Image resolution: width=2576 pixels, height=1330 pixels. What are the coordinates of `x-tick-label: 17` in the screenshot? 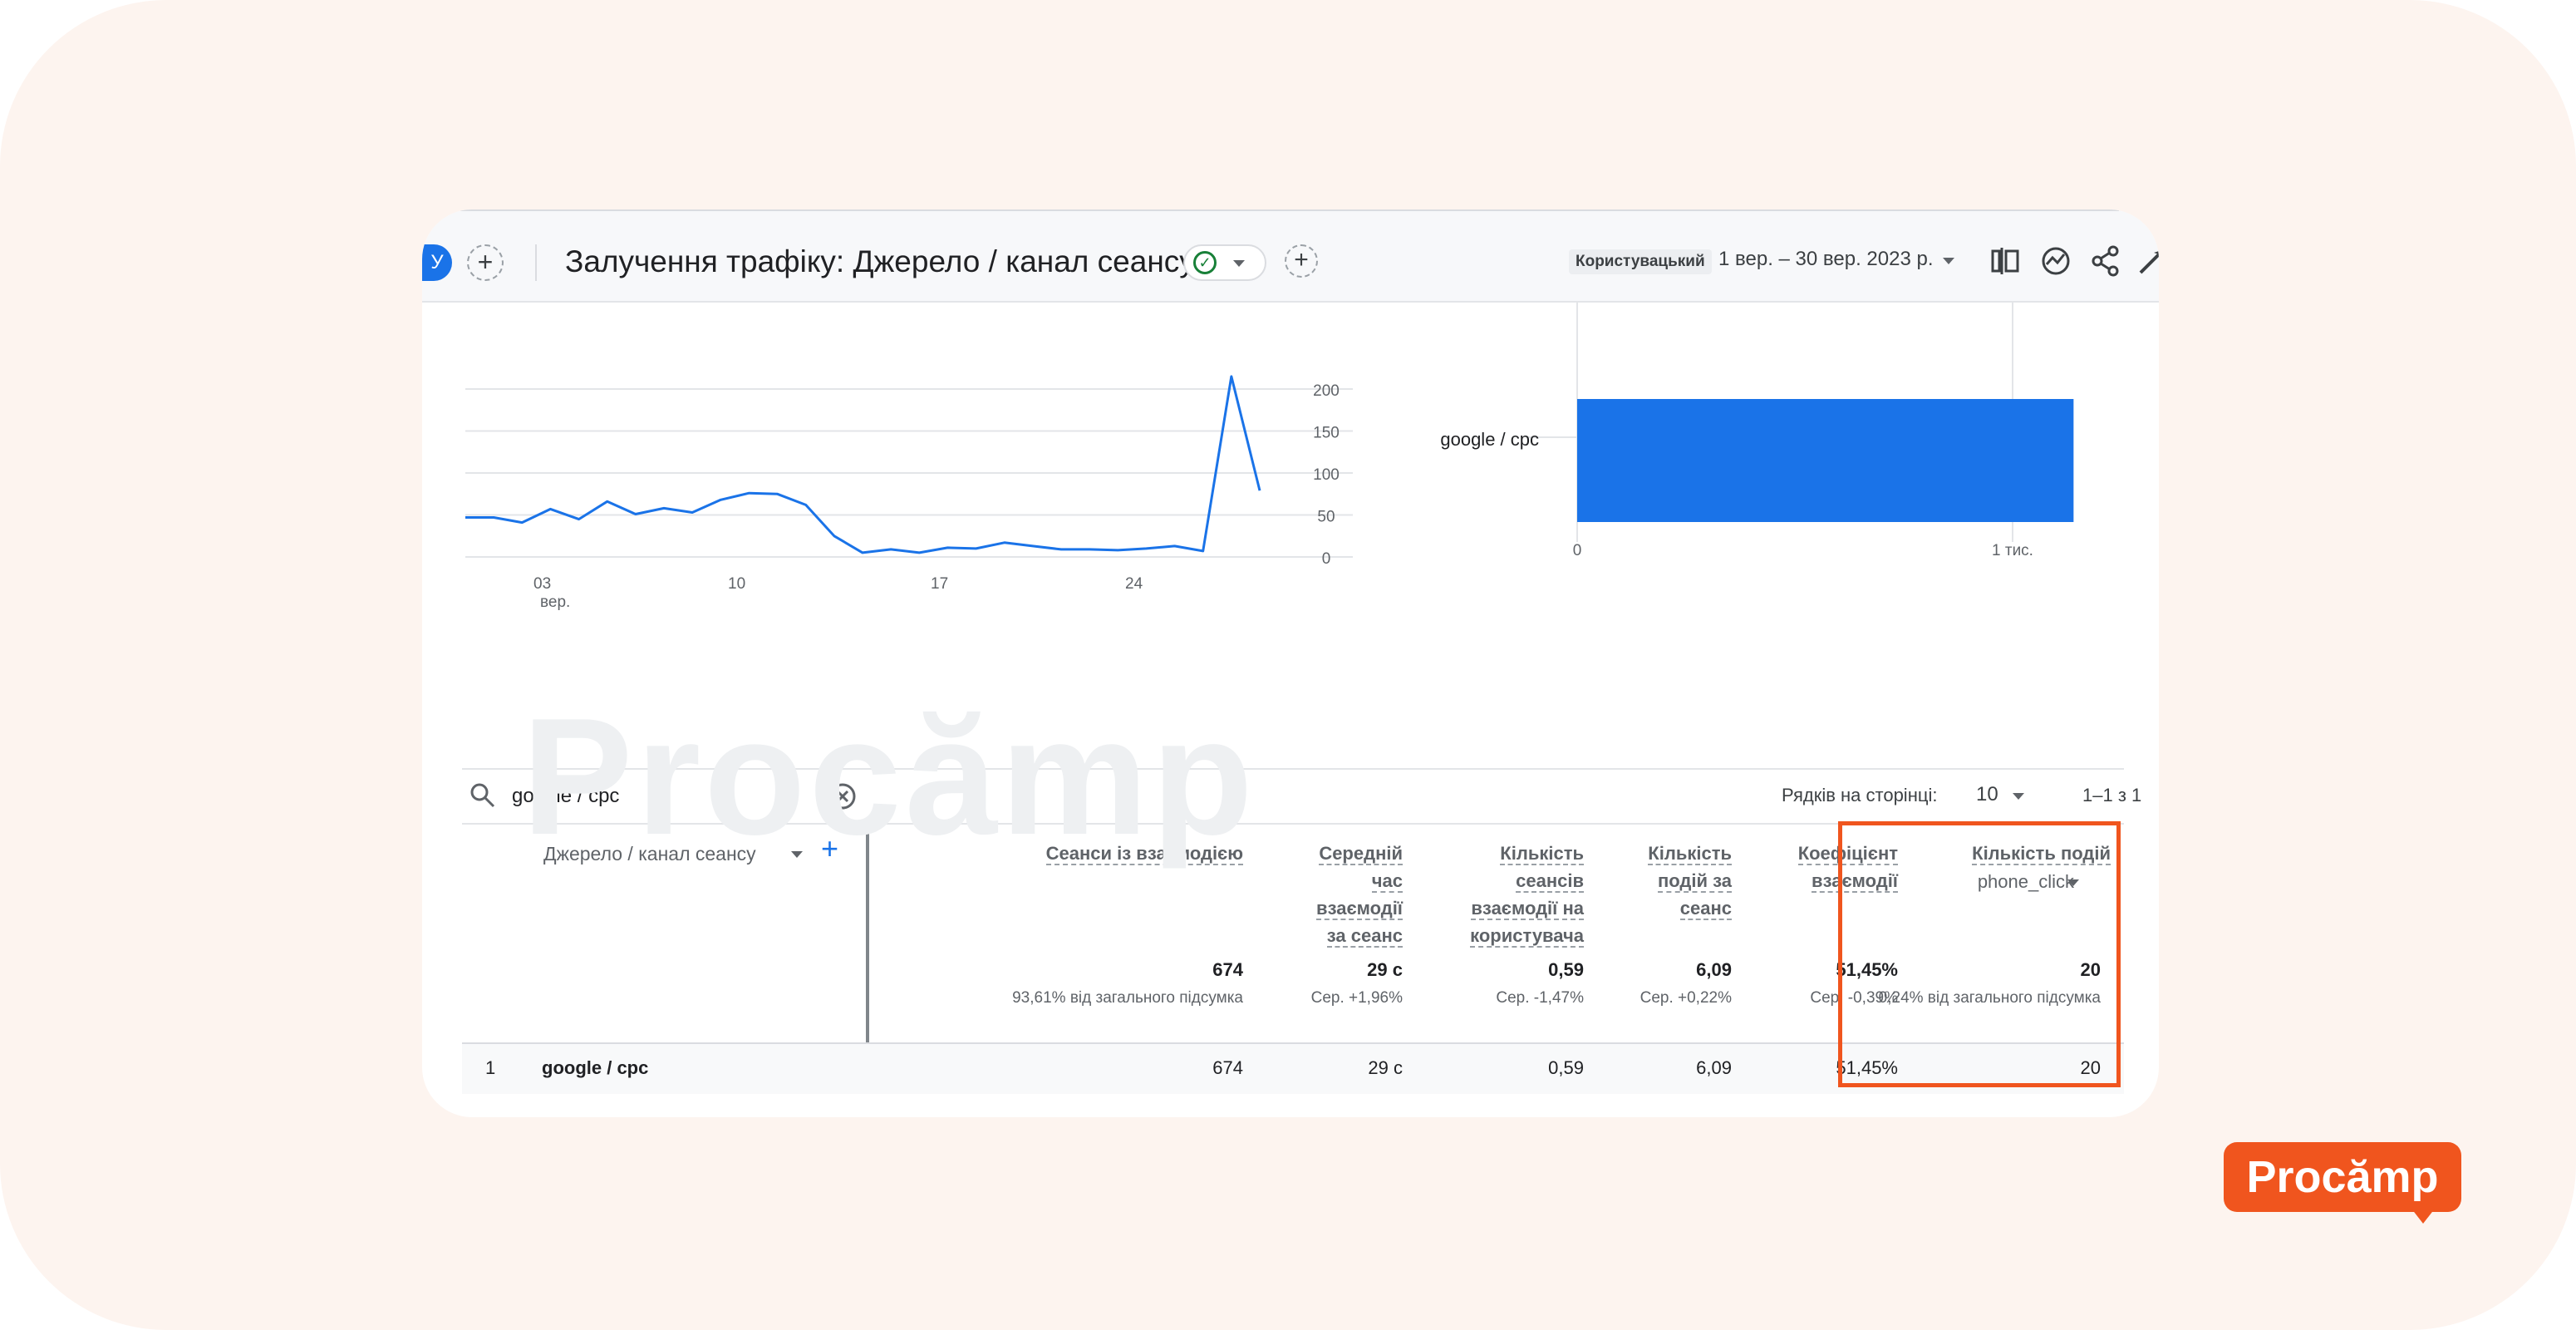 It's located at (939, 584).